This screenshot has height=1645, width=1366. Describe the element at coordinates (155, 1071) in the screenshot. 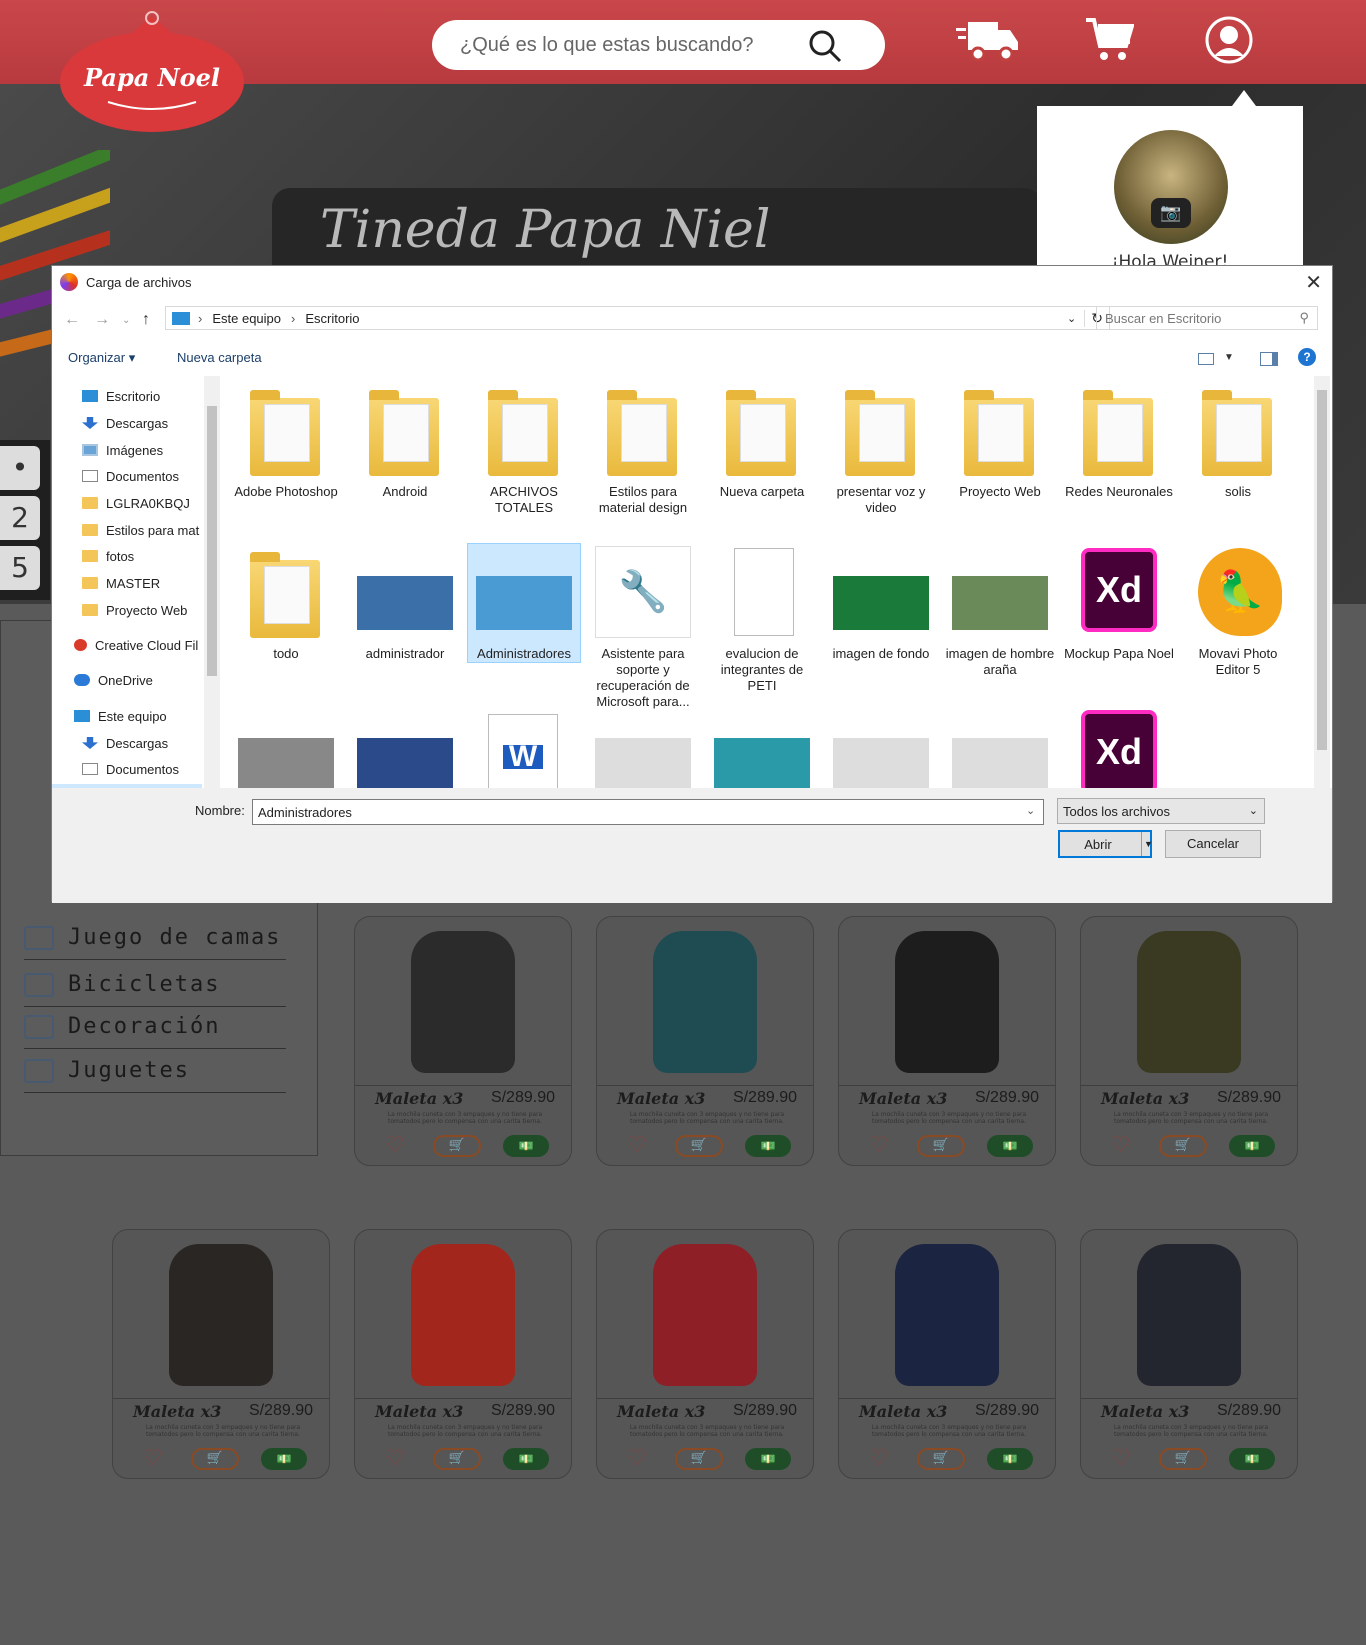

I see `sidebar-item-toy: Juguetes` at that location.